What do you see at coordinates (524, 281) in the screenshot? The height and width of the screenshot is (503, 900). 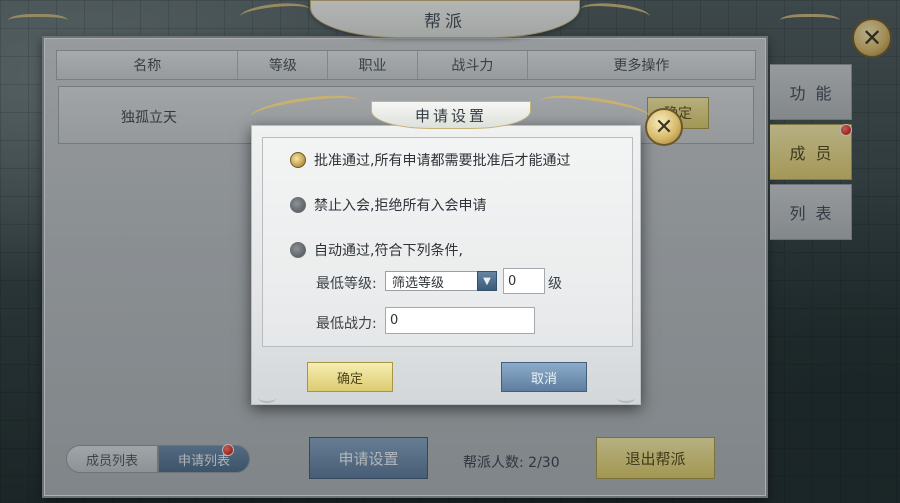 I see `min-level-input: 0` at bounding box center [524, 281].